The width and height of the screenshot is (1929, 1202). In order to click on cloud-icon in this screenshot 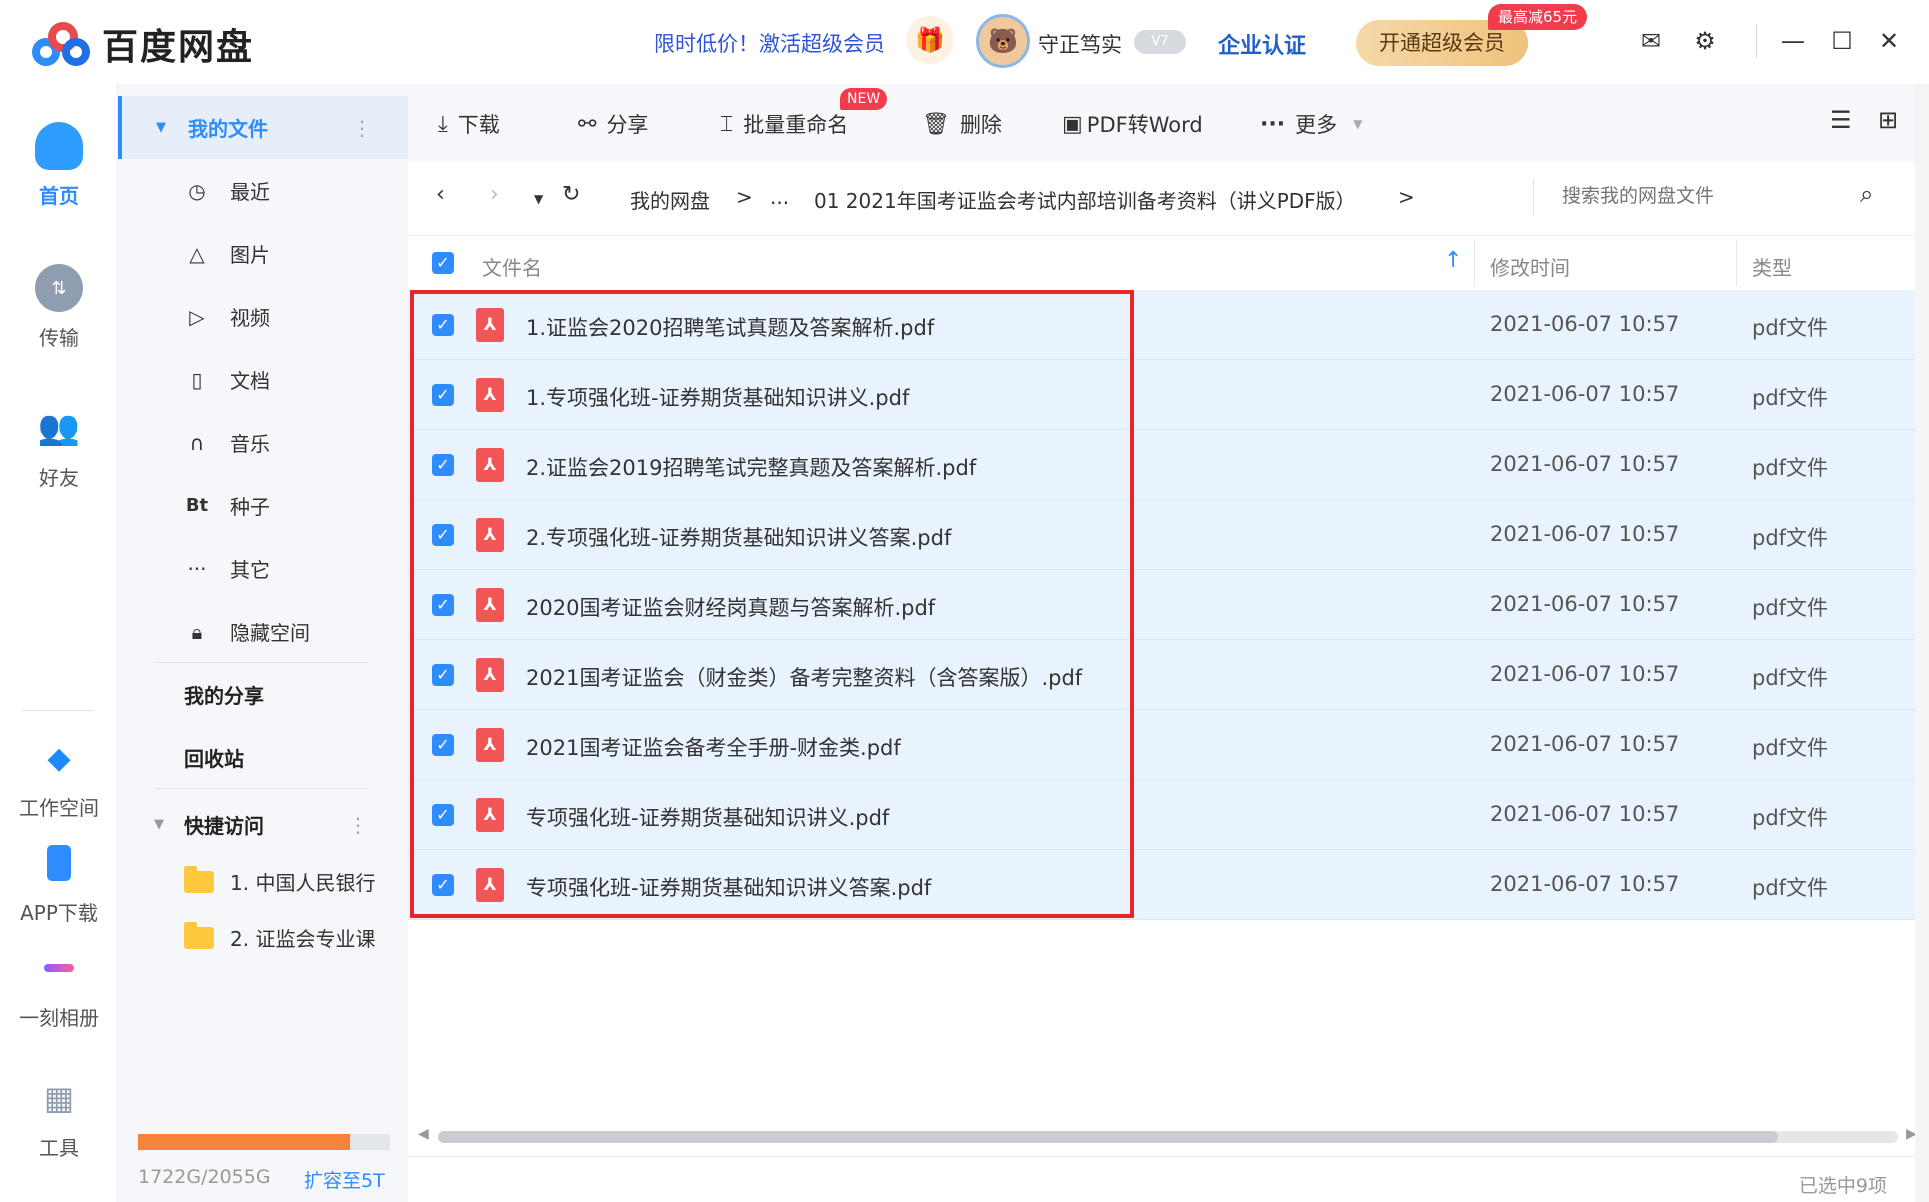, I will do `click(59, 146)`.